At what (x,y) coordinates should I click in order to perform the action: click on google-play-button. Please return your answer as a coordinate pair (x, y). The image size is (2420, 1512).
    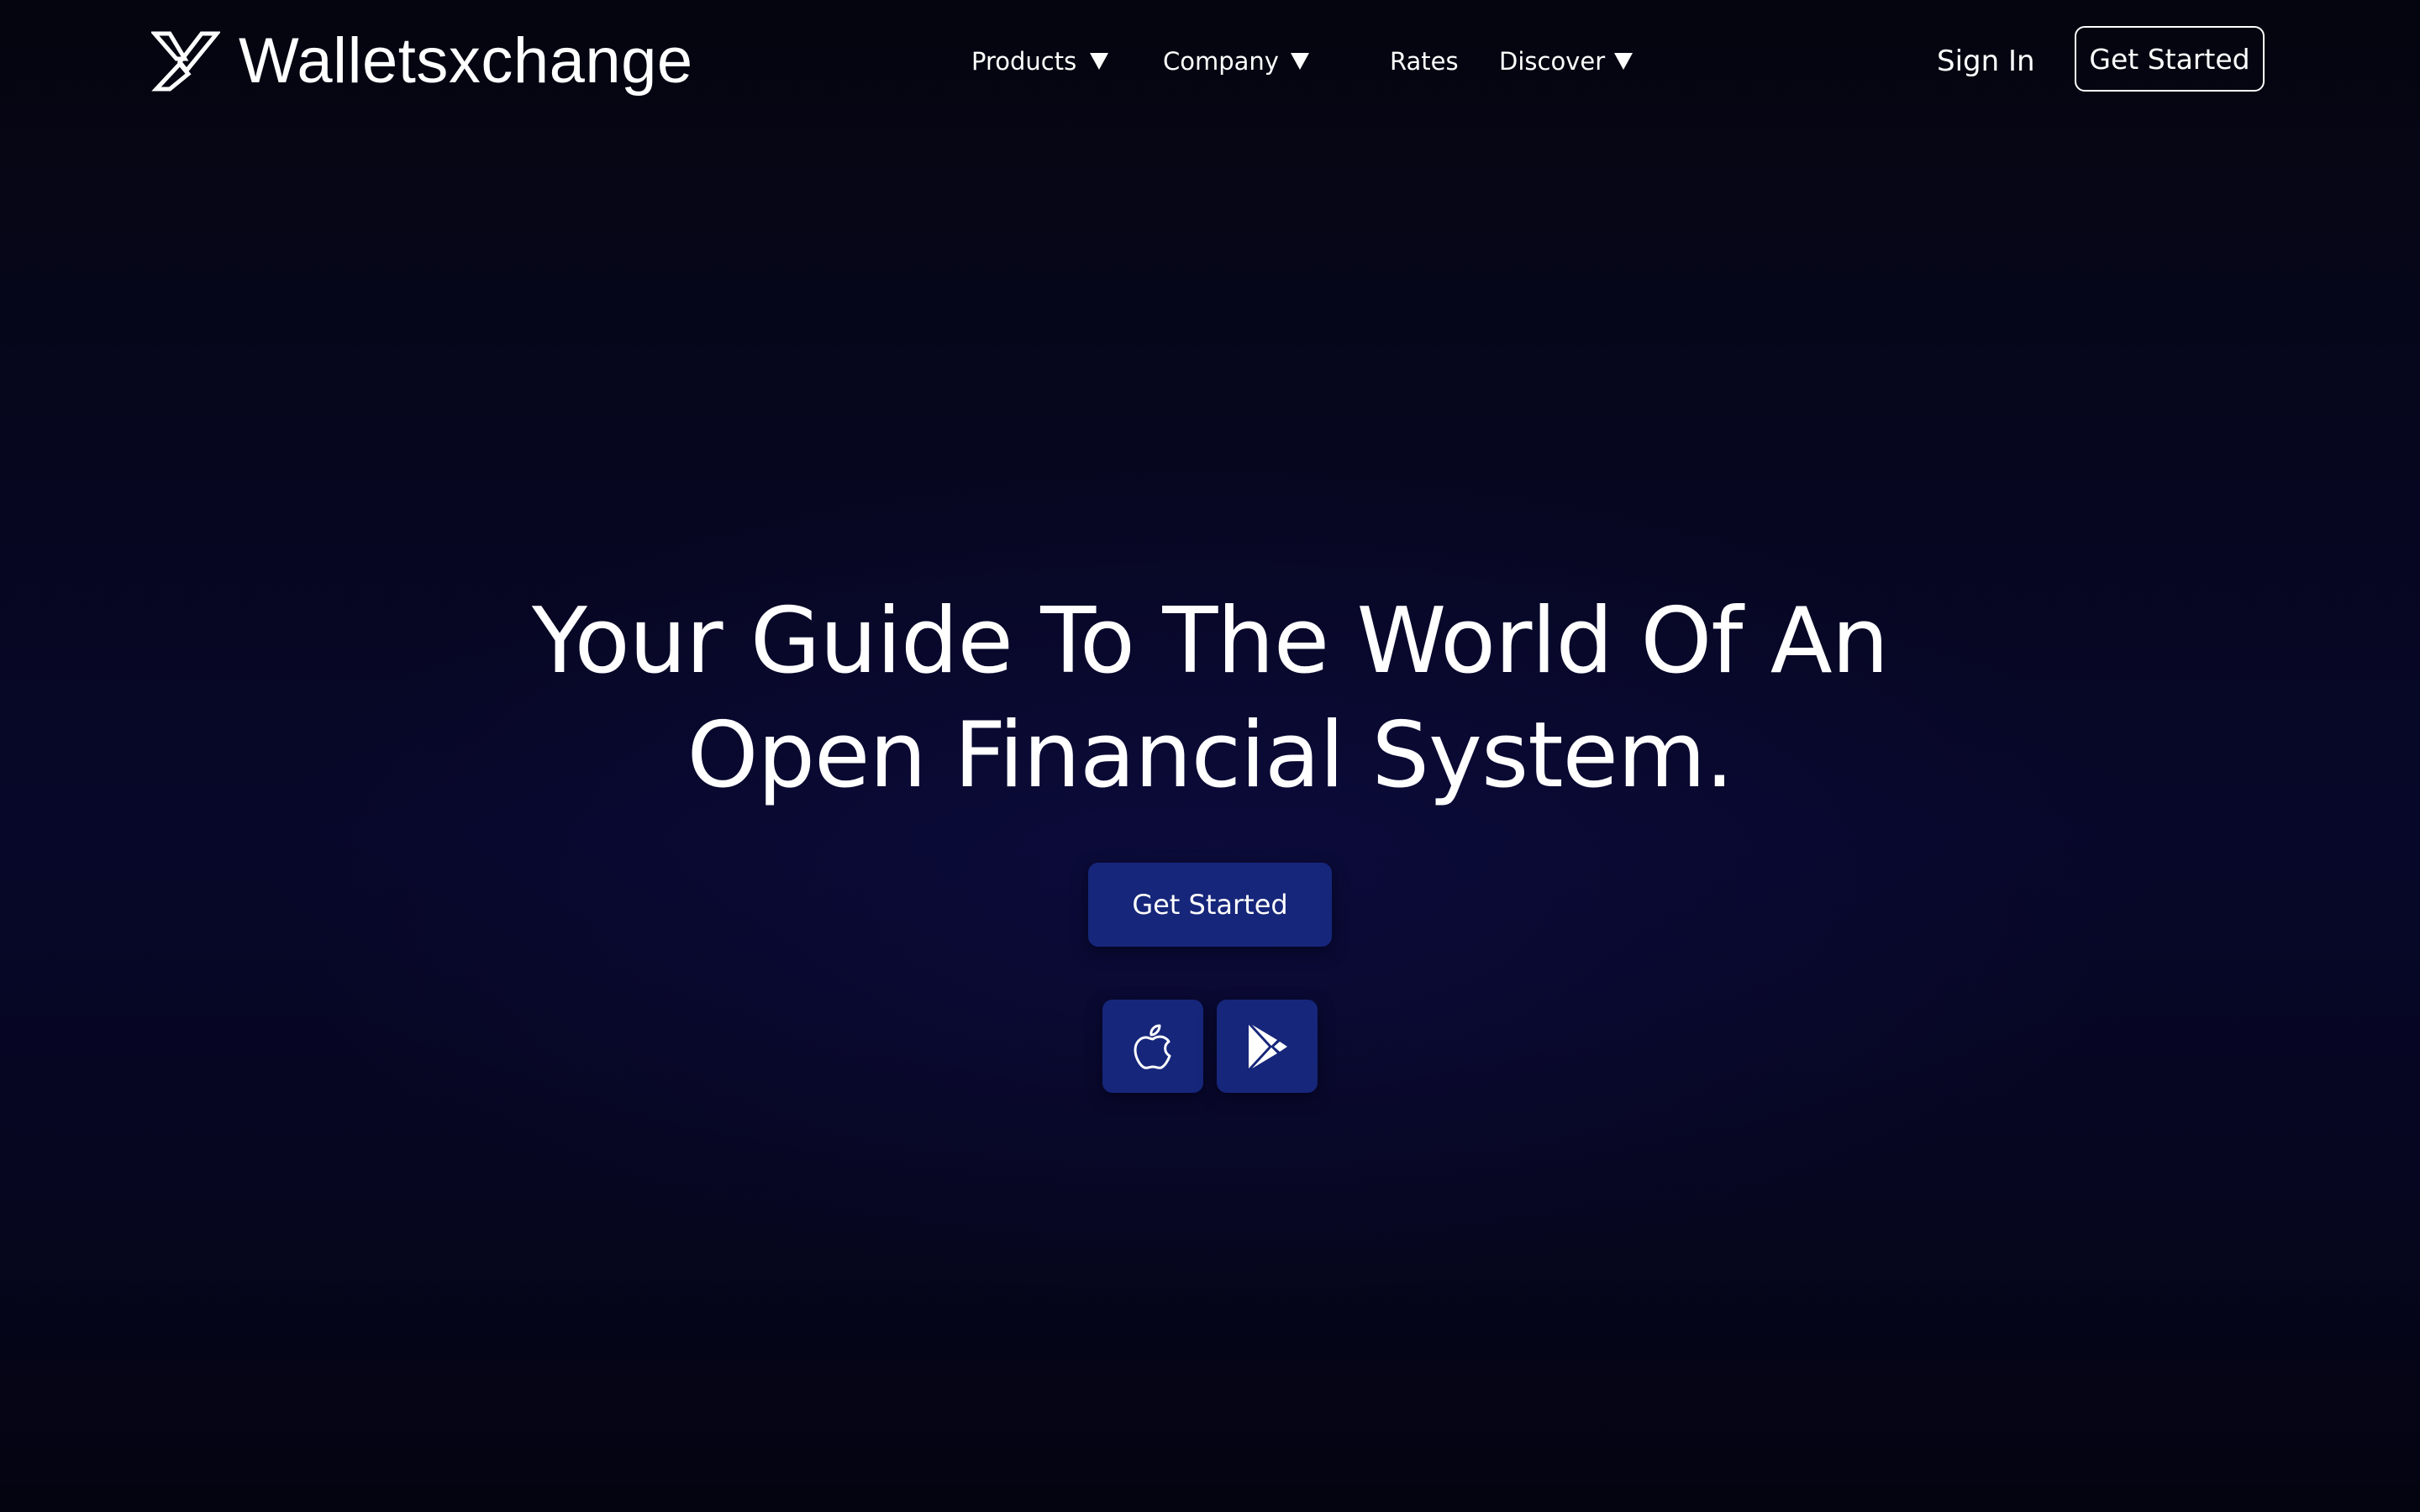
    Looking at the image, I should click on (1267, 1046).